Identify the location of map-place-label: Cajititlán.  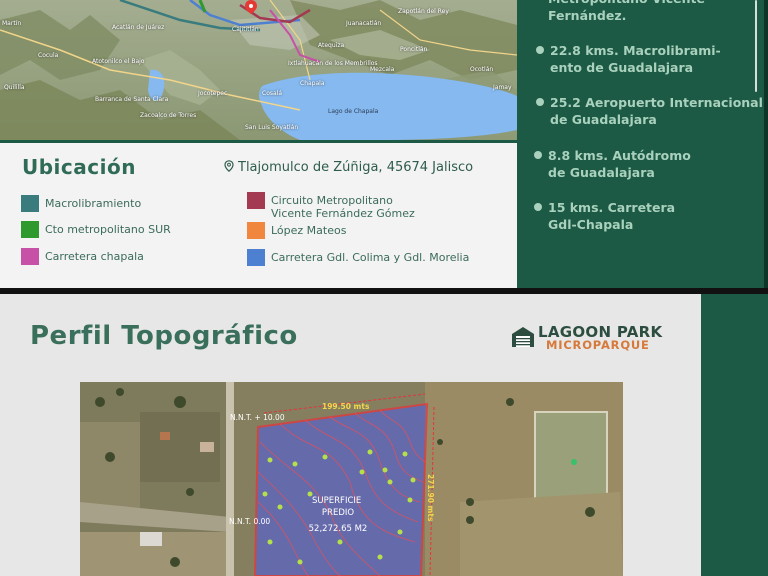
(245, 29).